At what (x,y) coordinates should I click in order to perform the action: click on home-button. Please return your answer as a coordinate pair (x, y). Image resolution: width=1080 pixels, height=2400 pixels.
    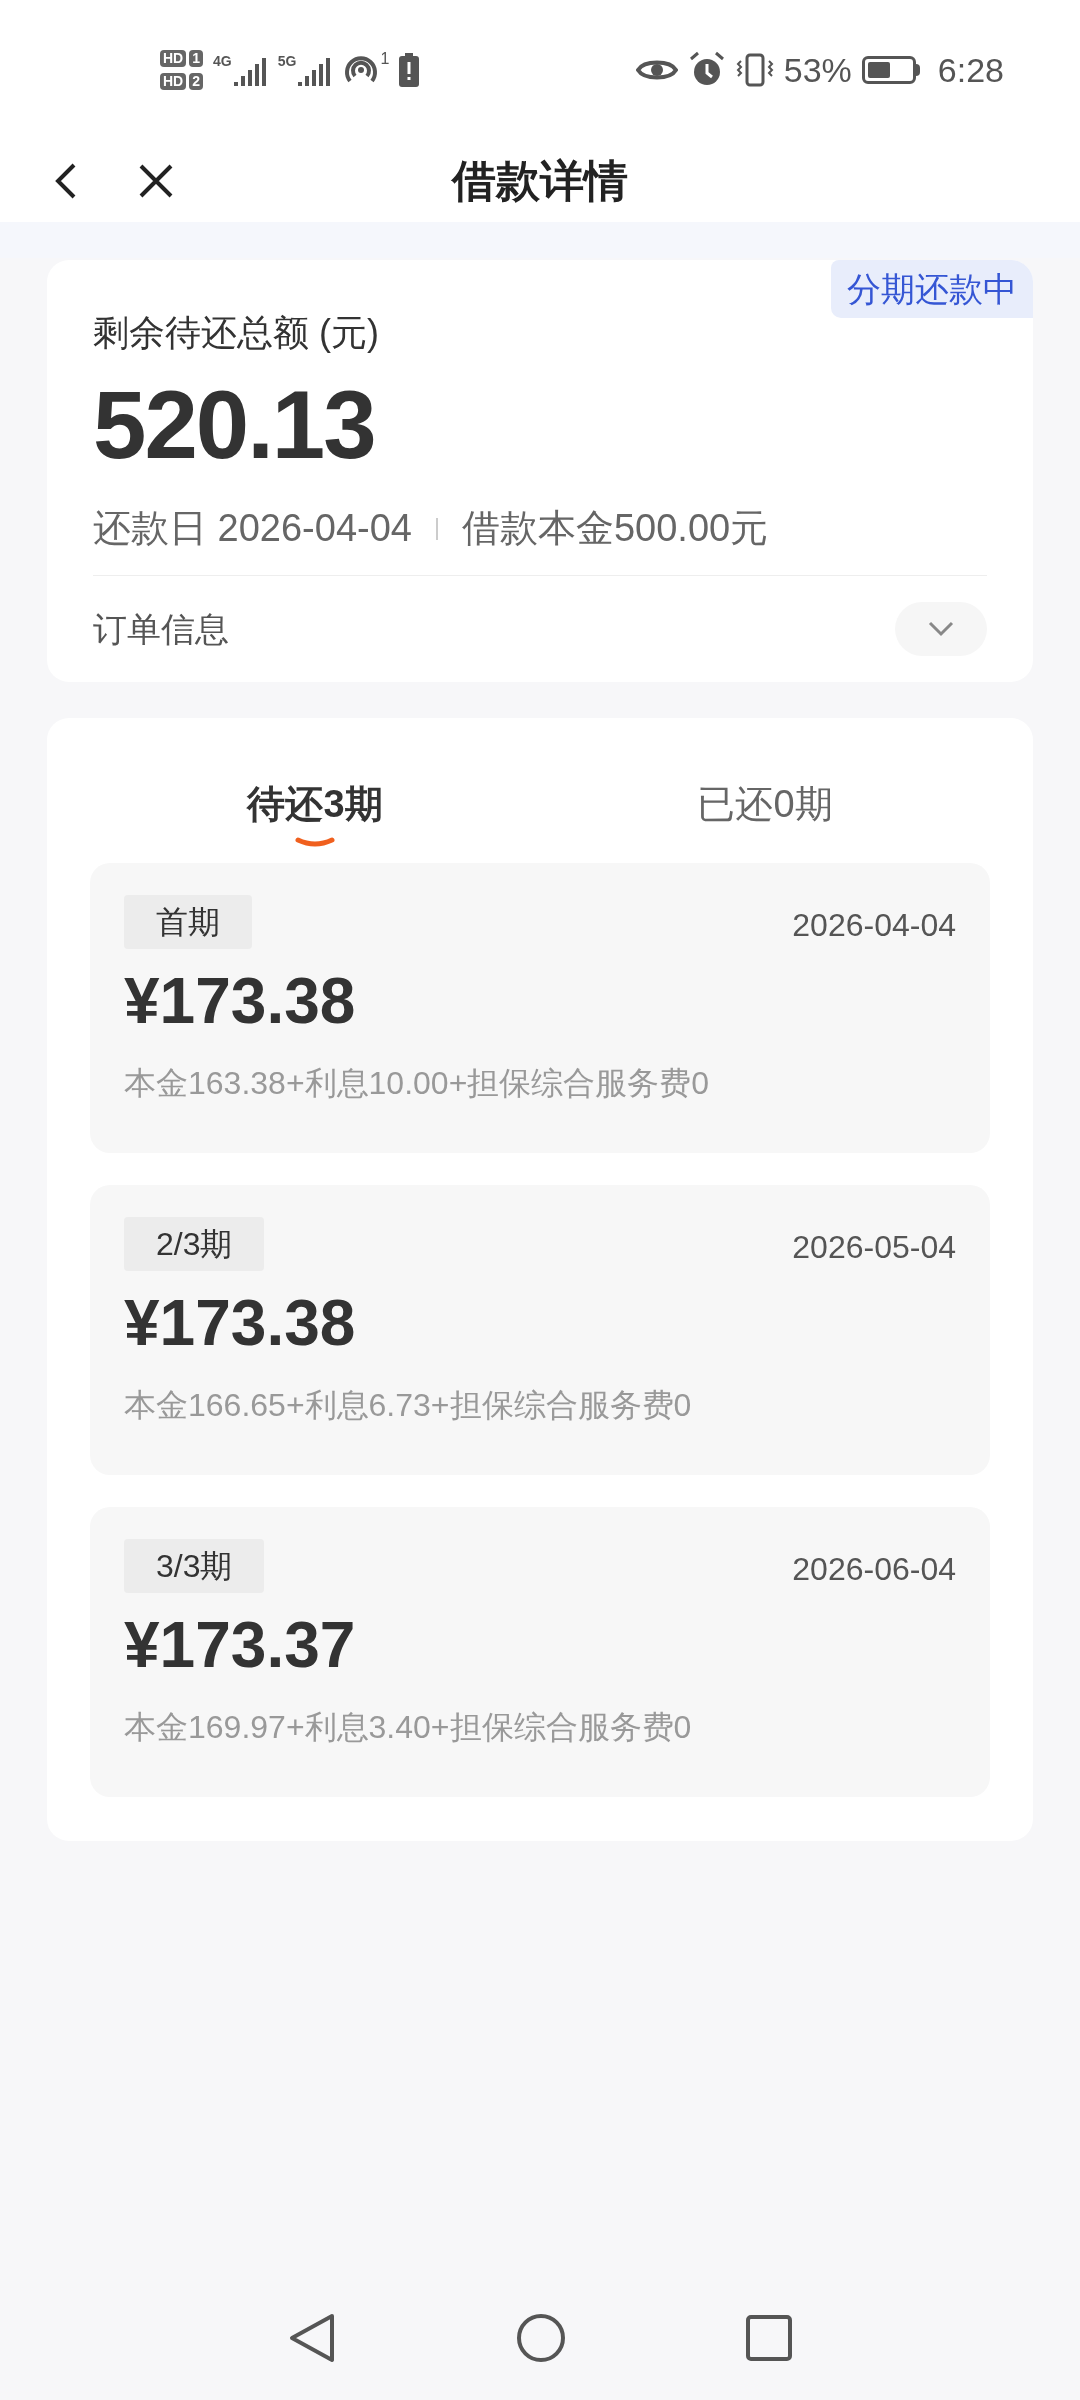
    Looking at the image, I should click on (541, 2337).